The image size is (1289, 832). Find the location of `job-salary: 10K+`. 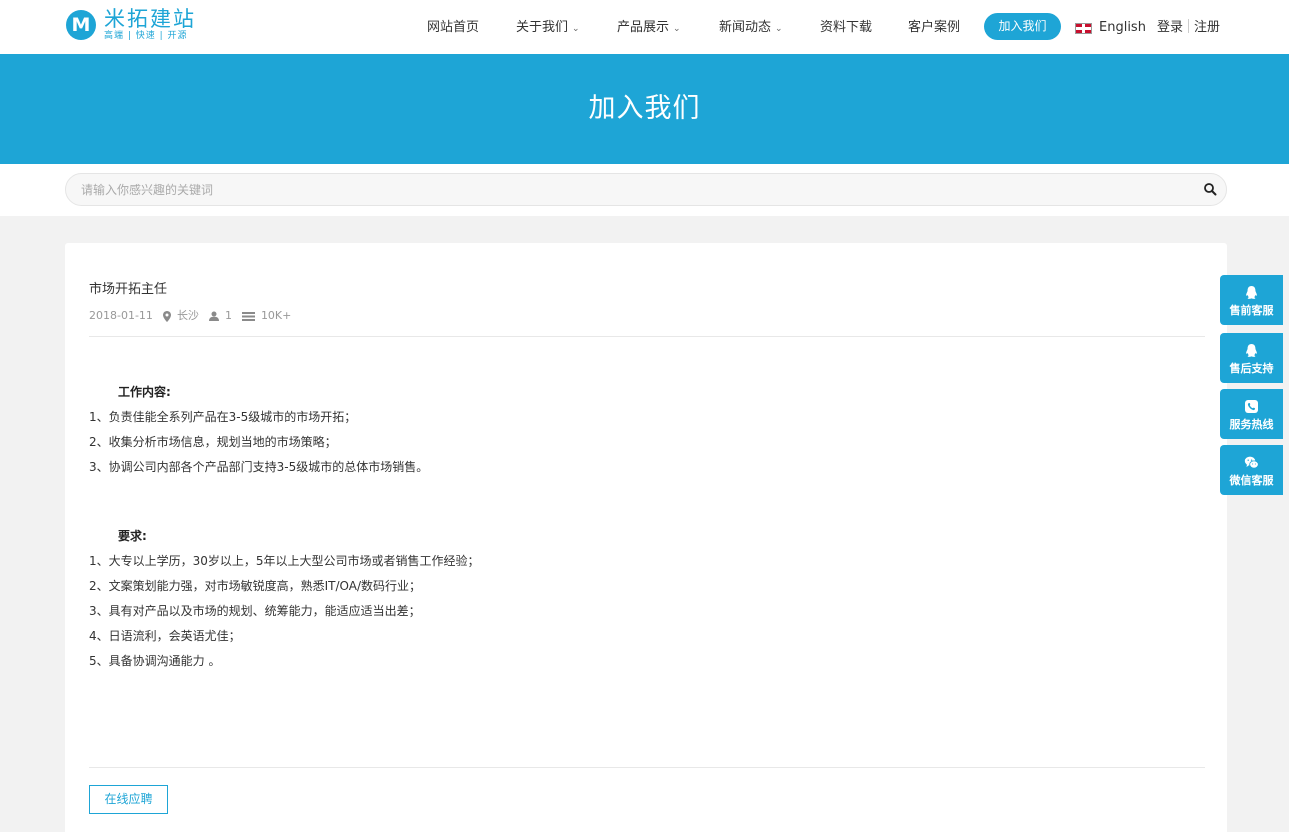

job-salary: 10K+ is located at coordinates (266, 316).